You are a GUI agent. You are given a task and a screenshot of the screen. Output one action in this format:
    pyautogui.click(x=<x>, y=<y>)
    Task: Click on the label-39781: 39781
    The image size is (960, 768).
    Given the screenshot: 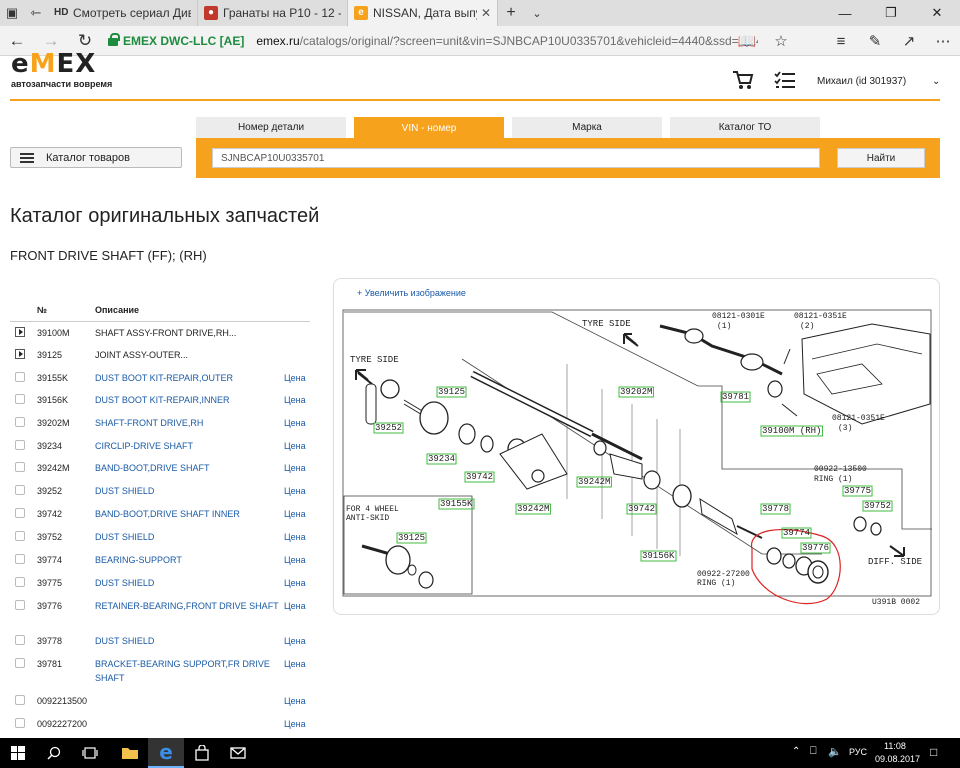 What is the action you would take?
    pyautogui.click(x=735, y=397)
    